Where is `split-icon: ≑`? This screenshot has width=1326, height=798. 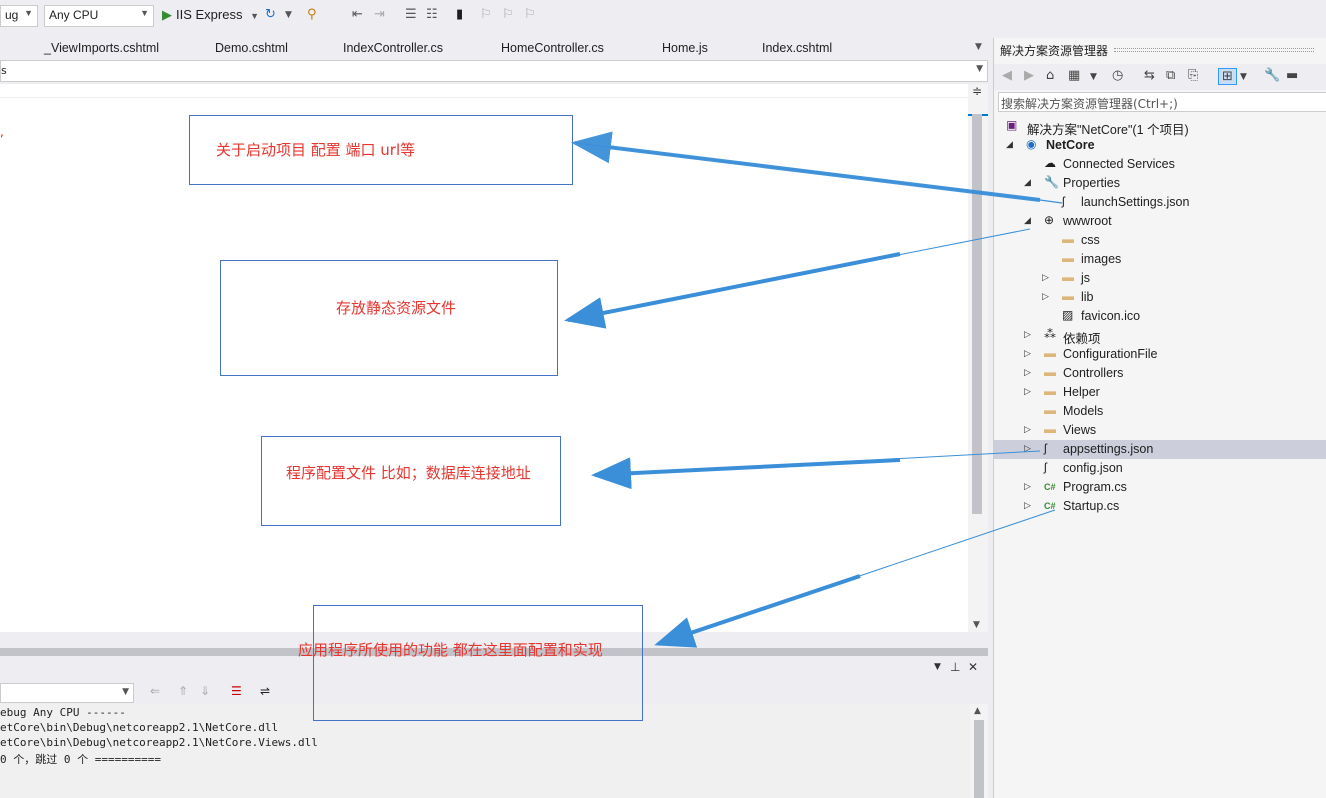 split-icon: ≑ is located at coordinates (977, 91).